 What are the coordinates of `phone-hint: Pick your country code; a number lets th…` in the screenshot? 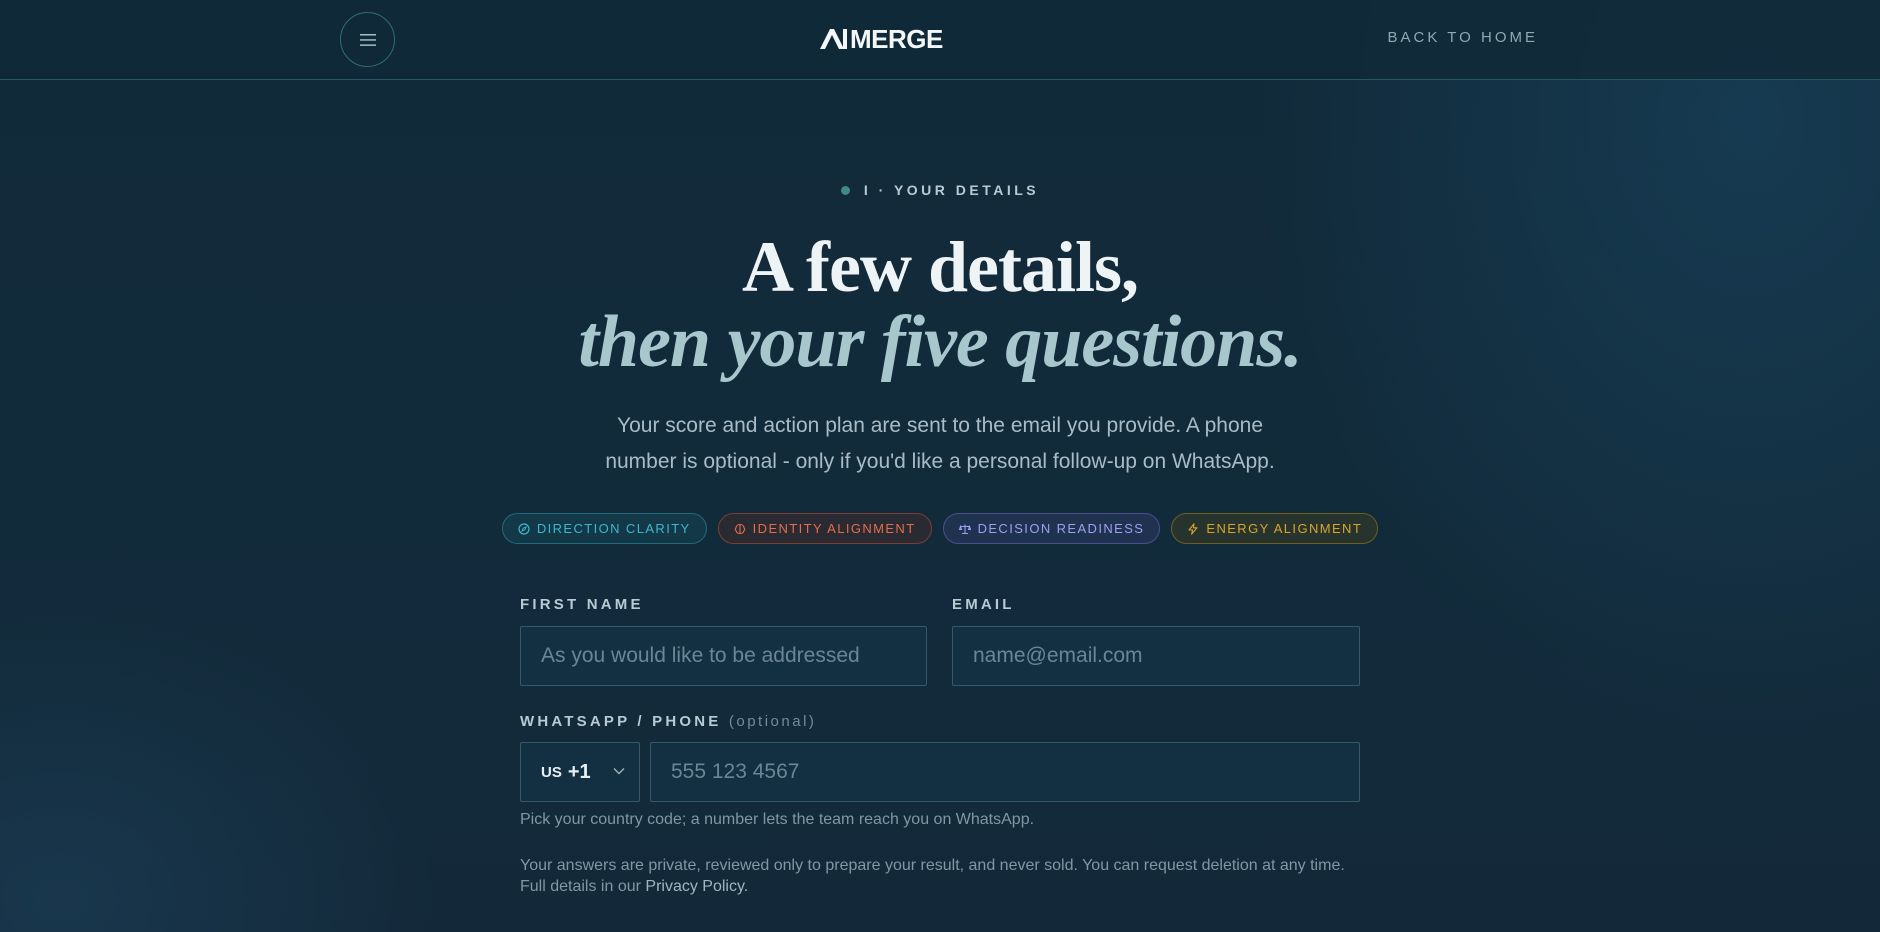 It's located at (777, 819).